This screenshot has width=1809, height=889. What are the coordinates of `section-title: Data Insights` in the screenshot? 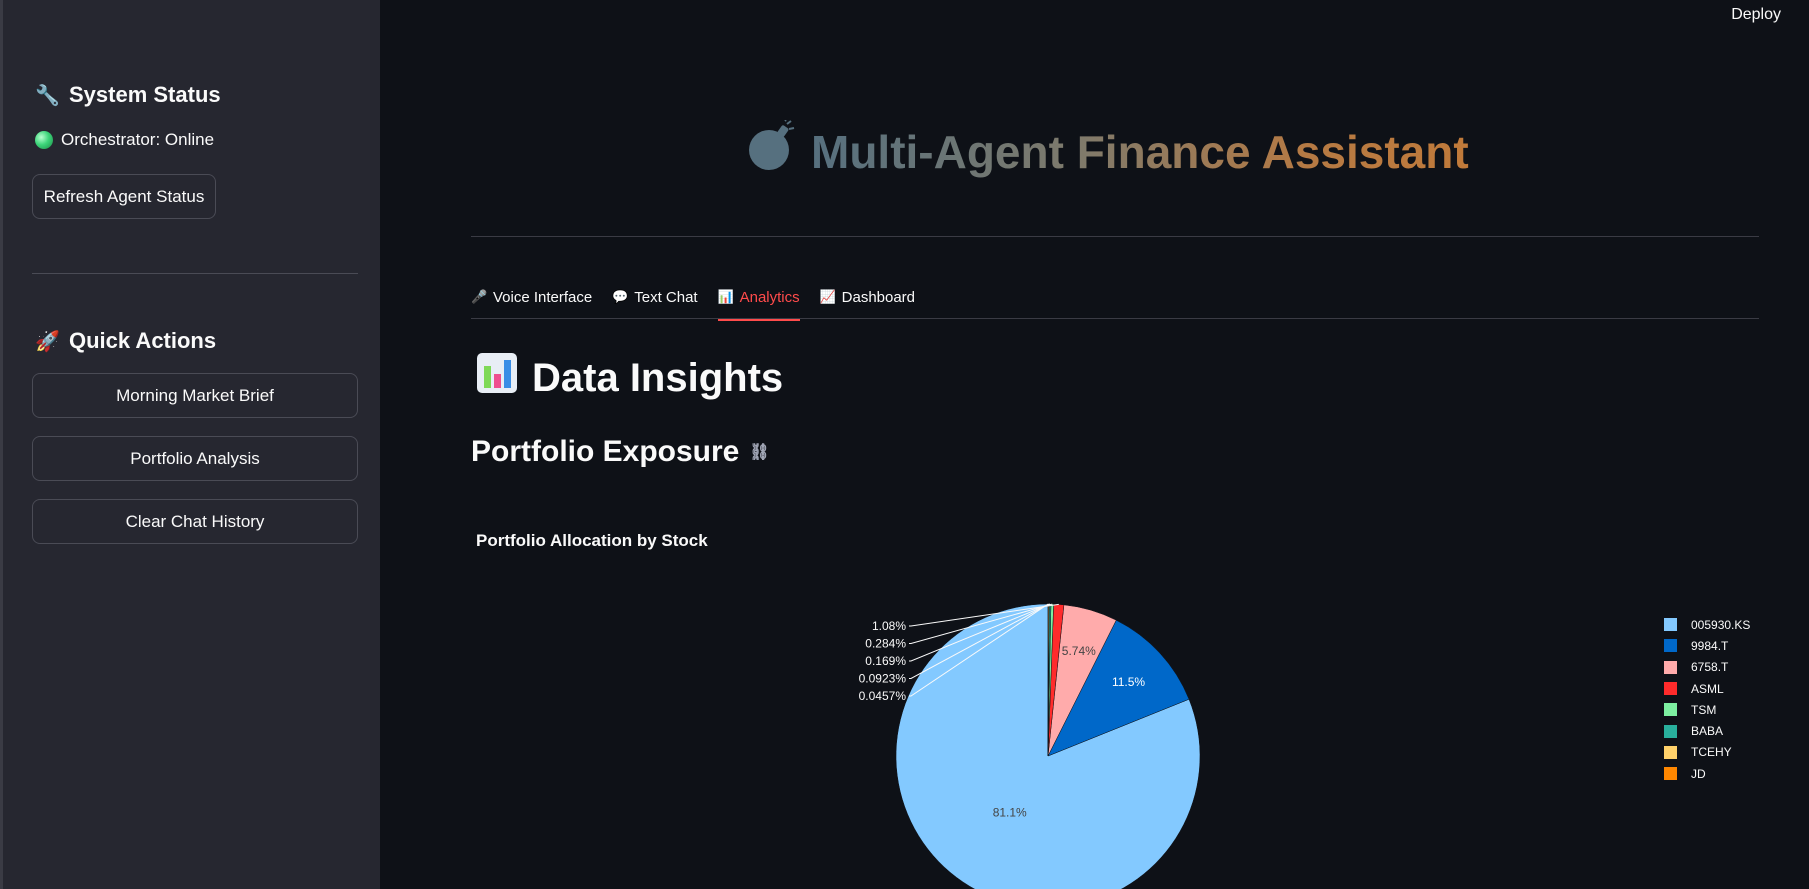 It's located at (629, 378).